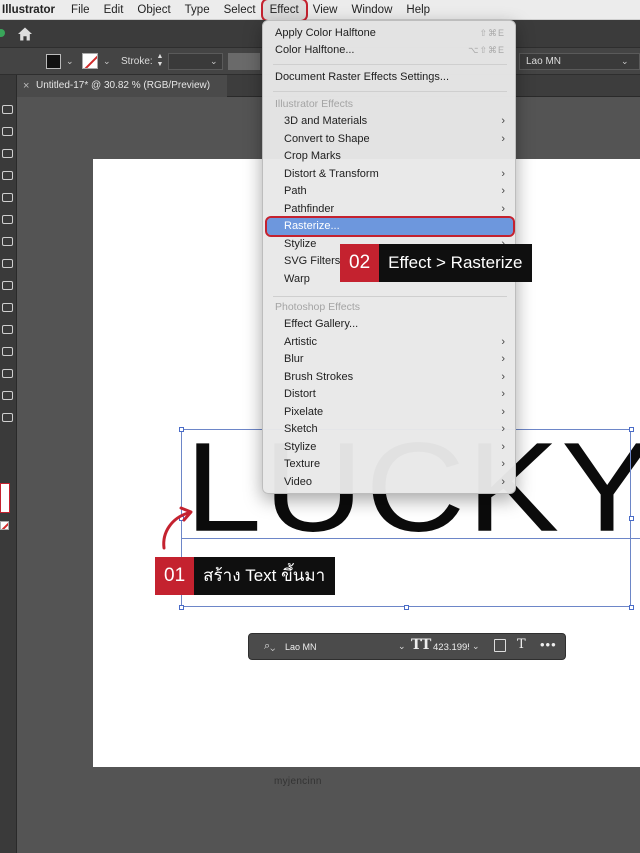 This screenshot has height=853, width=640. What do you see at coordinates (7, 395) in the screenshot?
I see `hand-tool-icon` at bounding box center [7, 395].